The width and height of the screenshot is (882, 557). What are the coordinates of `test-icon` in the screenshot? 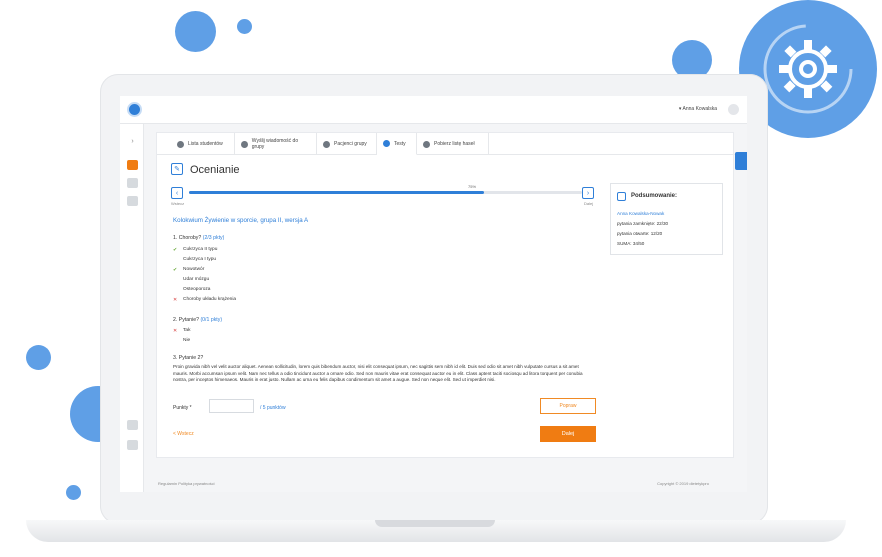 It's located at (386, 143).